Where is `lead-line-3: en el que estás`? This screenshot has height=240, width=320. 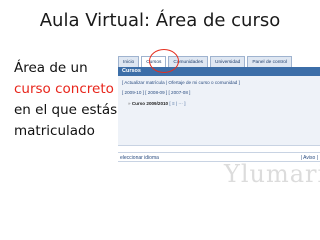 lead-line-3: en el que estás is located at coordinates (66, 110).